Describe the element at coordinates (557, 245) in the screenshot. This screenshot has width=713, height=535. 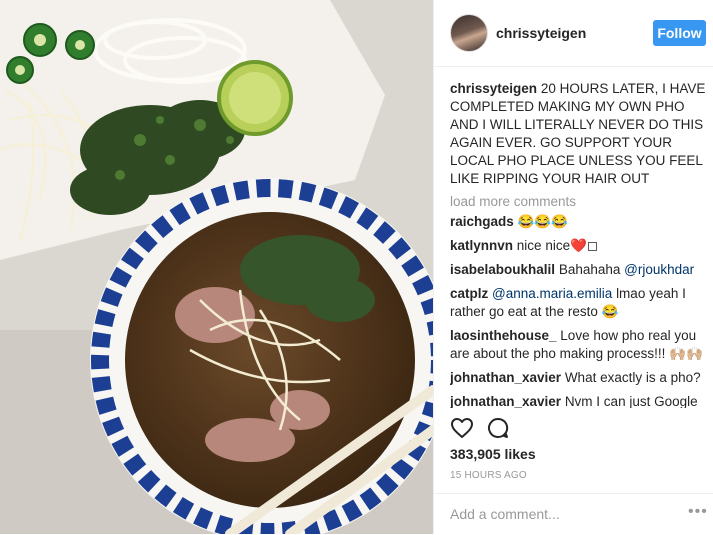
I see `comment-text: nice nice❤️◻` at that location.